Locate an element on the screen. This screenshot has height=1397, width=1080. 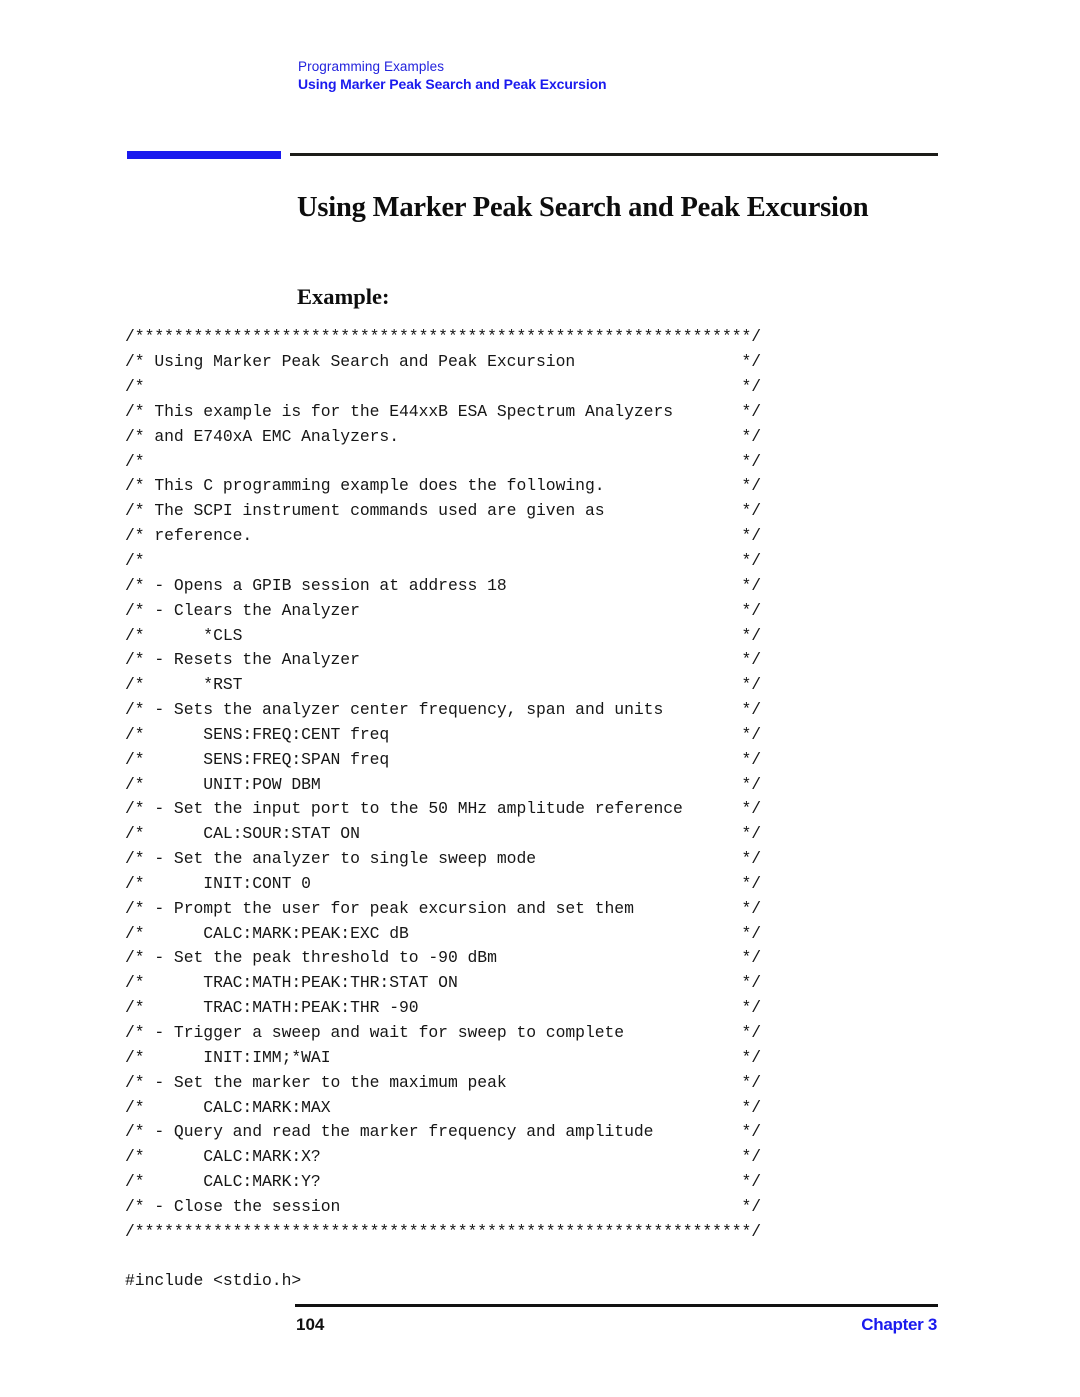
code-line: /* - Clears the Analyzer */ is located at coordinates (443, 610).